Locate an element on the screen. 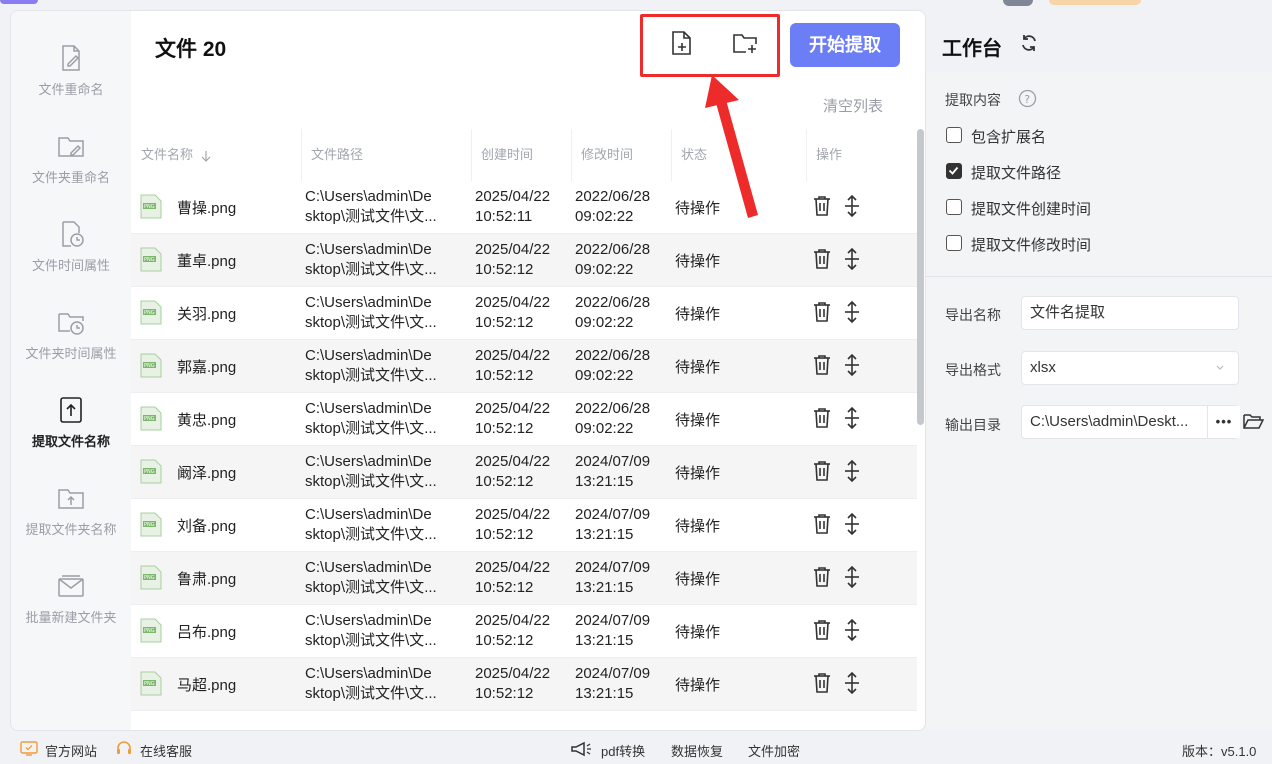 Image resolution: width=1272 pixels, height=764 pixels. export-name-input: 文件名提取 is located at coordinates (1130, 313).